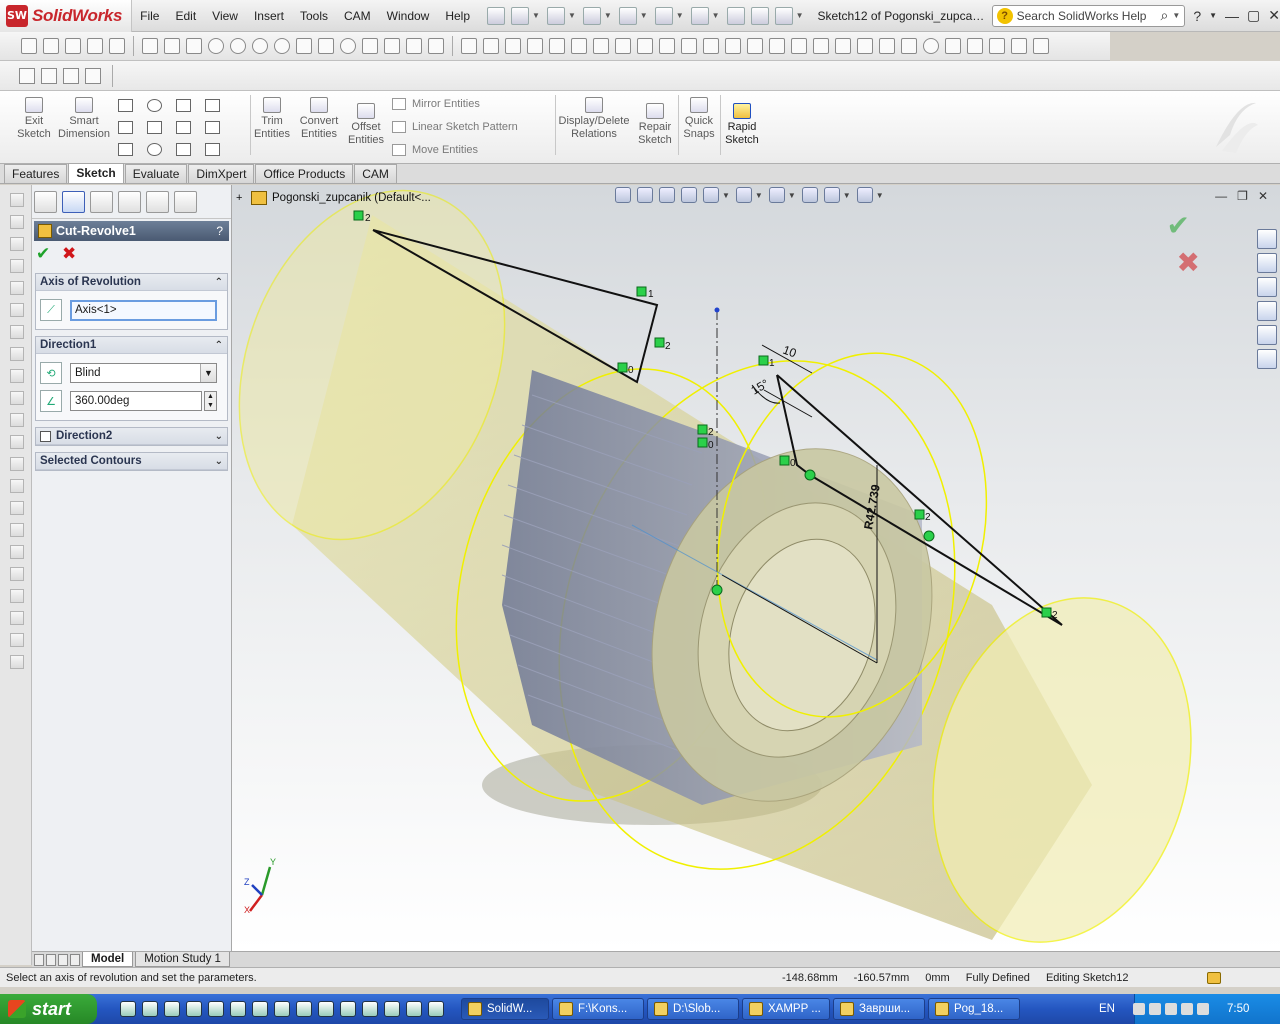  What do you see at coordinates (17, 530) in the screenshot?
I see `wrap-icon` at bounding box center [17, 530].